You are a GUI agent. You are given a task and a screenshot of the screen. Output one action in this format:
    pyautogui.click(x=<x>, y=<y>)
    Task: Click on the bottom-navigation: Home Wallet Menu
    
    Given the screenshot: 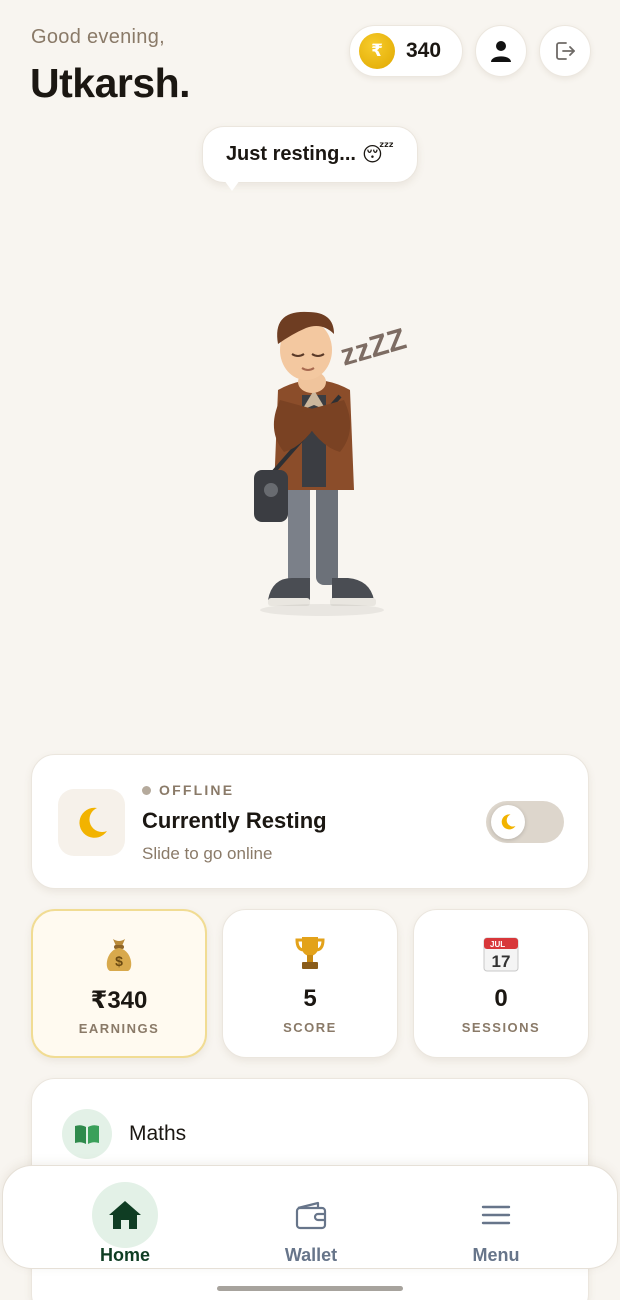 What is the action you would take?
    pyautogui.click(x=310, y=1217)
    